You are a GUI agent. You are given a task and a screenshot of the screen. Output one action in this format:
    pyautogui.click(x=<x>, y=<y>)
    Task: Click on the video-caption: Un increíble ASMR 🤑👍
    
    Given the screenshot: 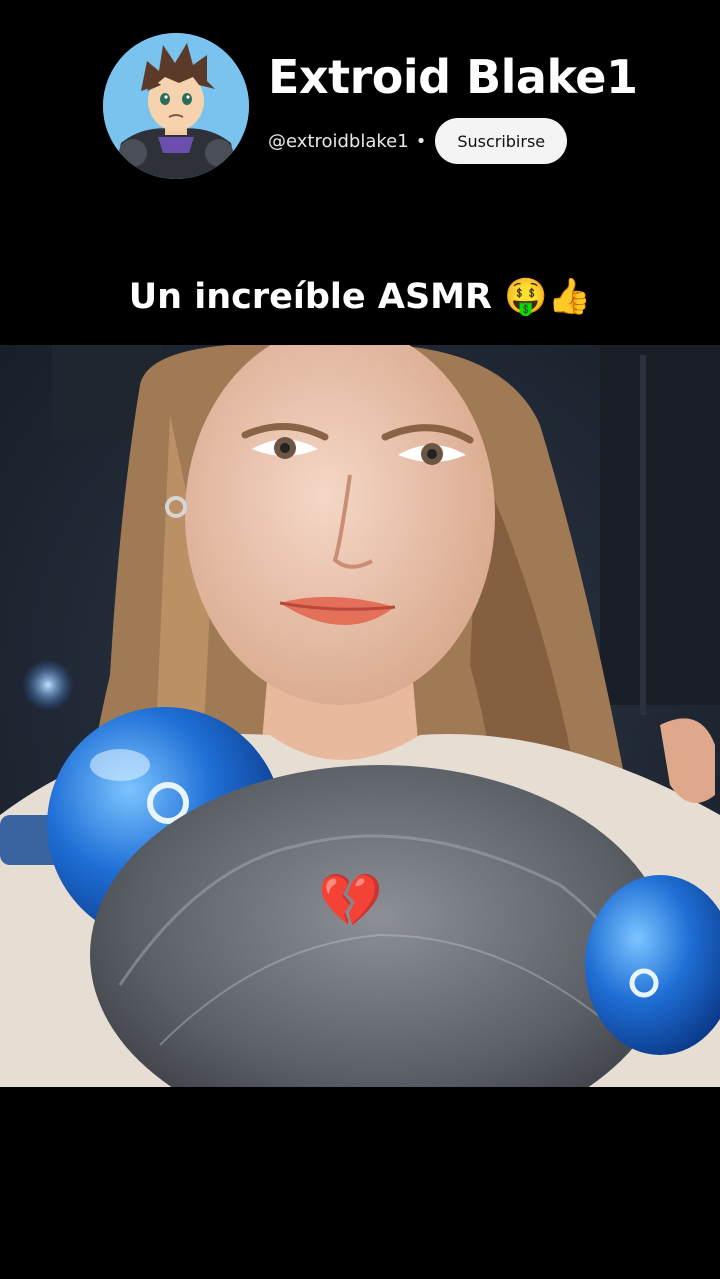 What is the action you would take?
    pyautogui.click(x=360, y=297)
    